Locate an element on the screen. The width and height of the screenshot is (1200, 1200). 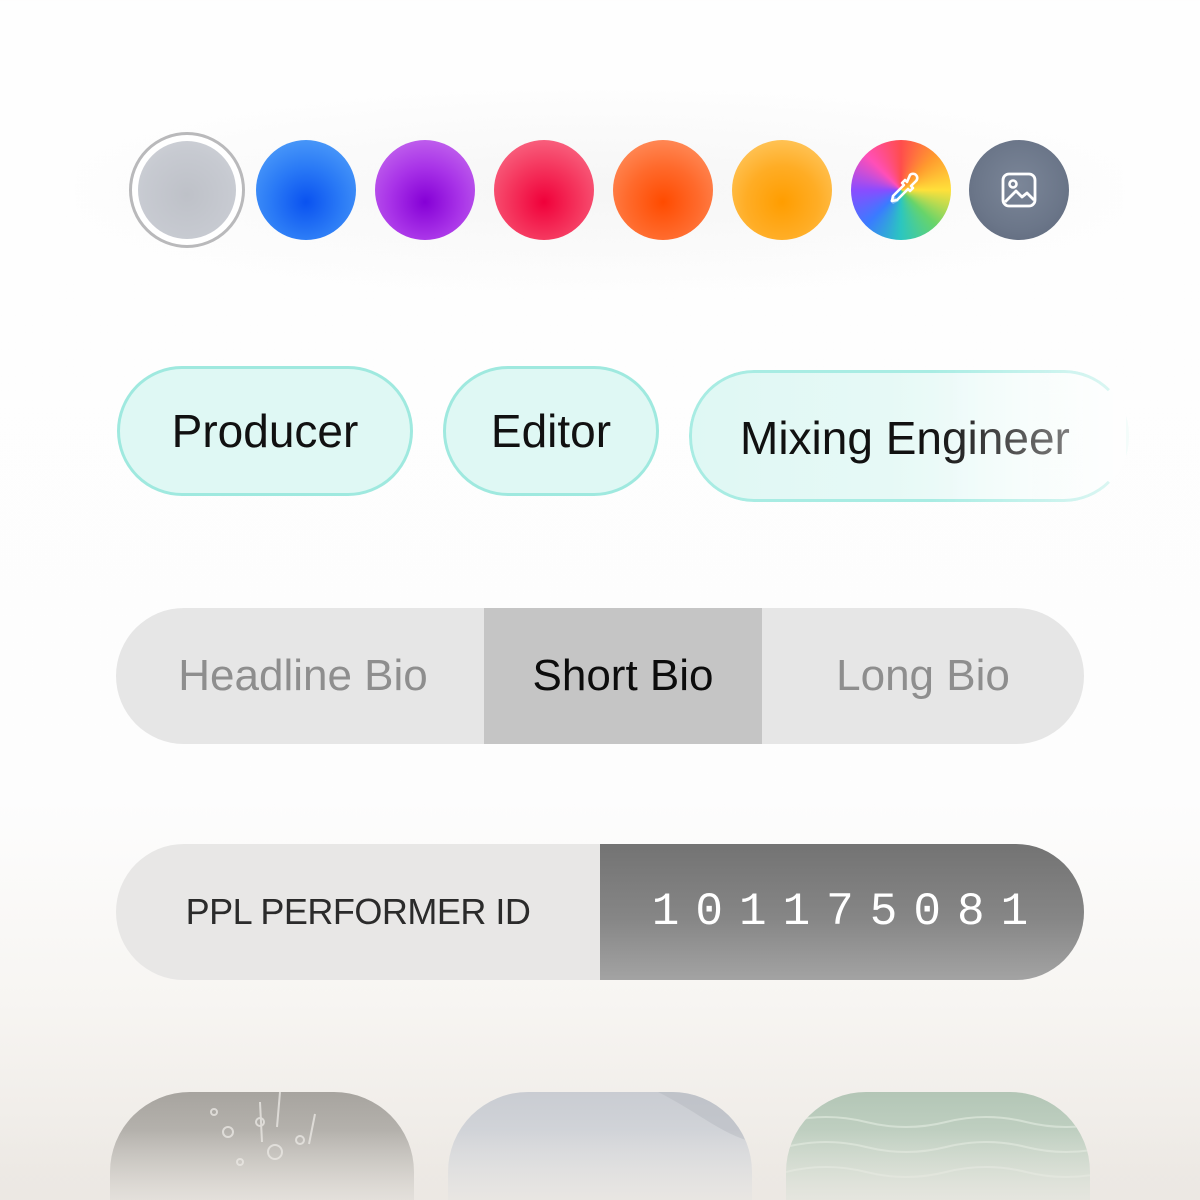
performer-id-field: PPL PERFORMER ID 101175081 is located at coordinates (600, 912).